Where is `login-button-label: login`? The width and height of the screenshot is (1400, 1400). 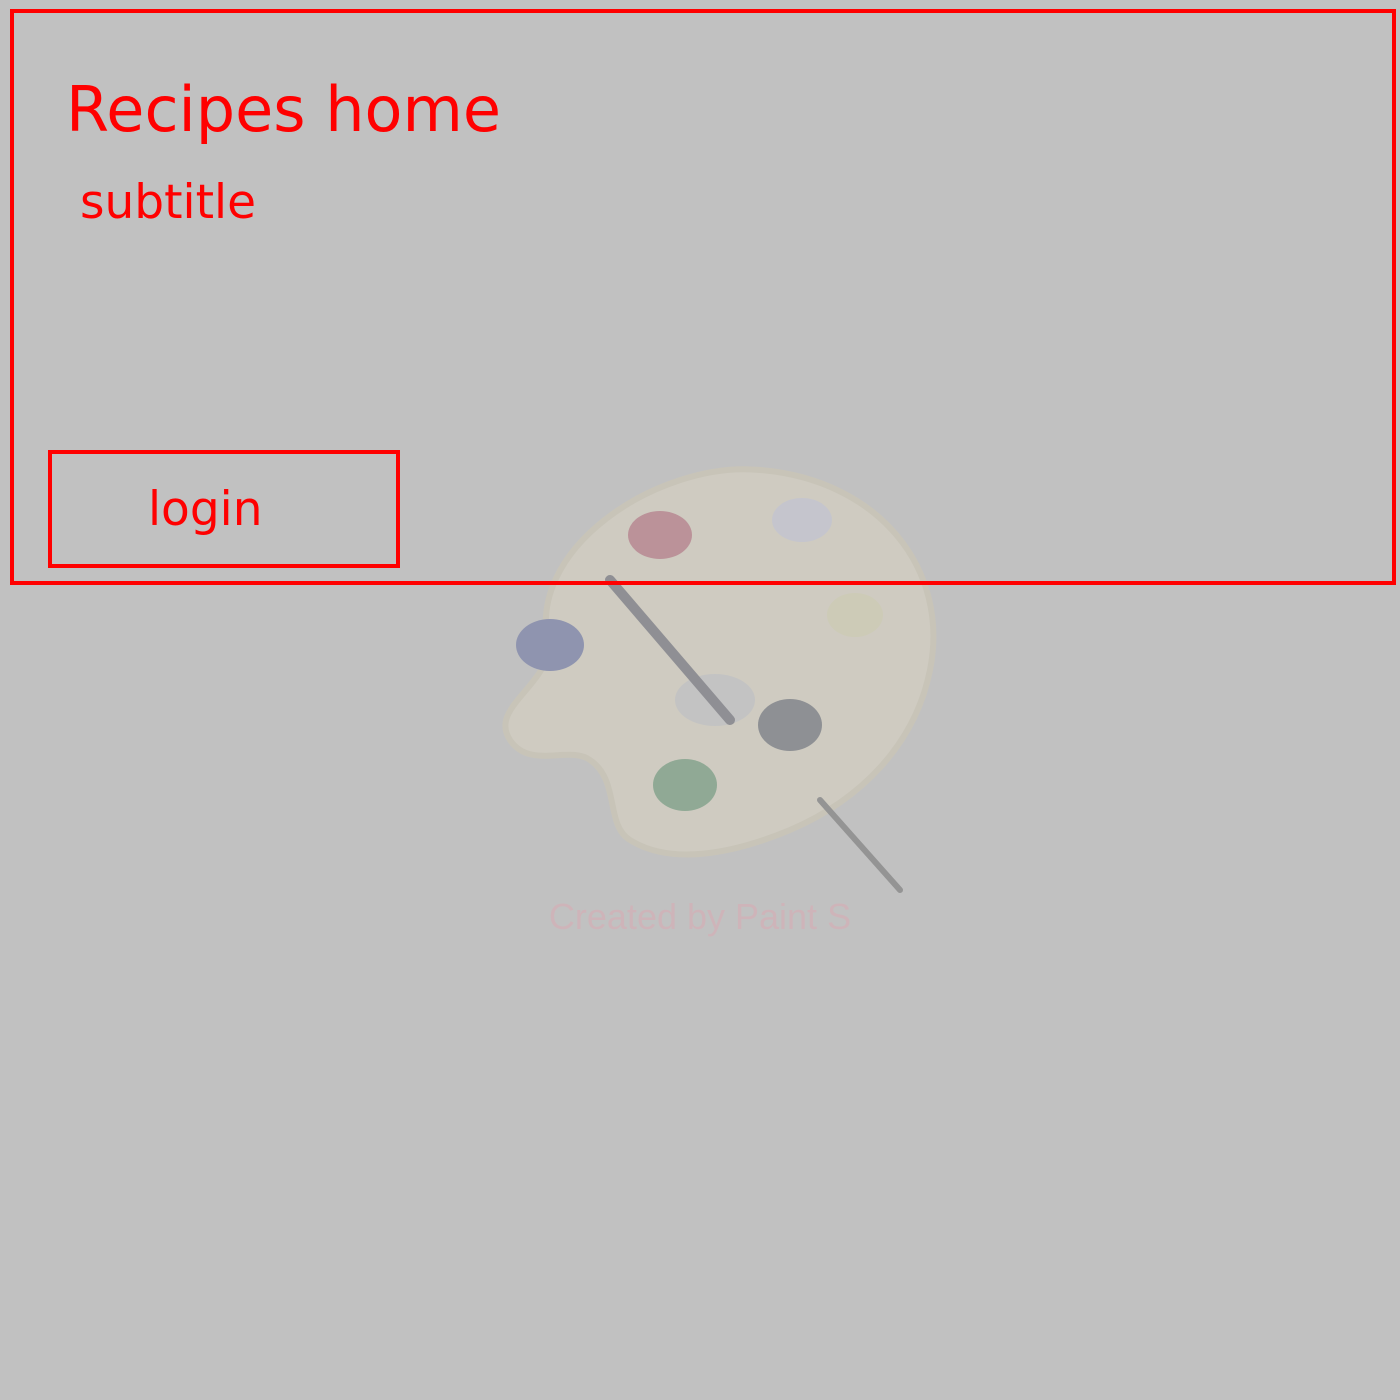 login-button-label: login is located at coordinates (205, 509).